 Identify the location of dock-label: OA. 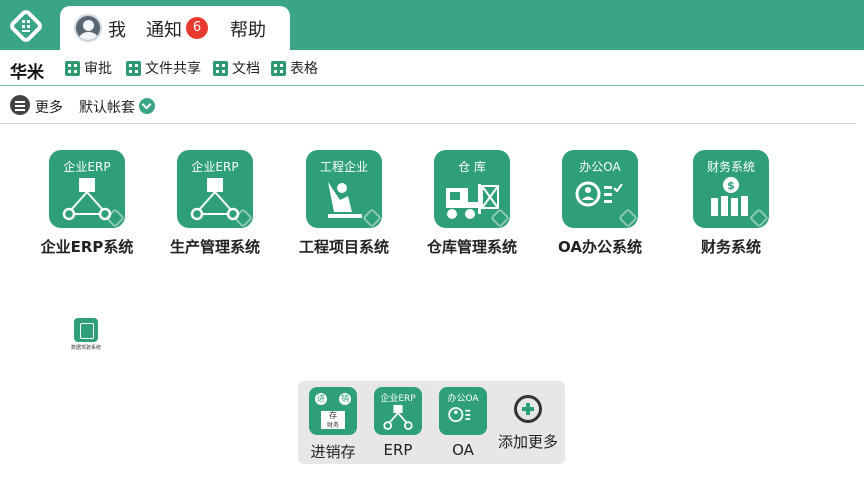
(463, 450).